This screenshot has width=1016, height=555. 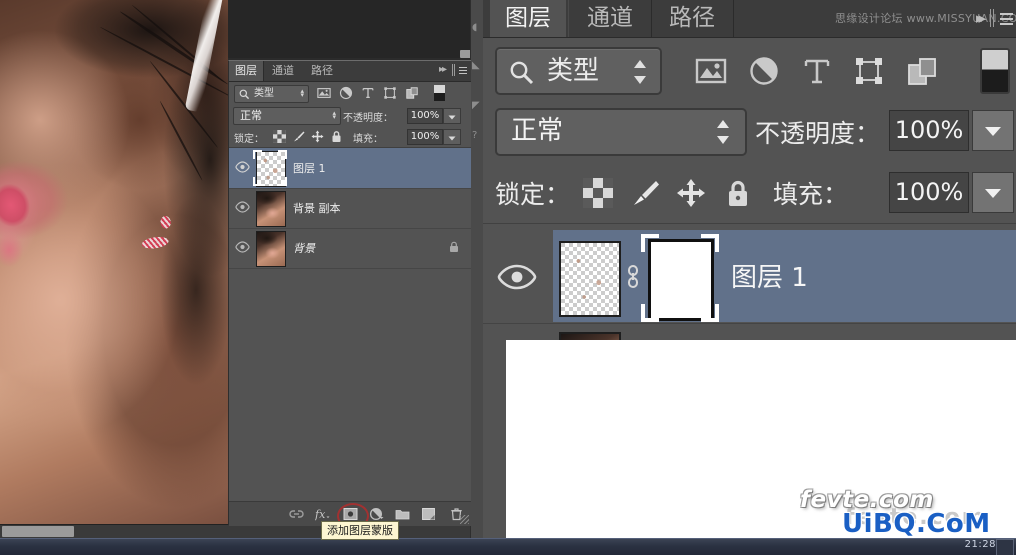 I want to click on opacity-dropdown-arrow, so click(x=993, y=130).